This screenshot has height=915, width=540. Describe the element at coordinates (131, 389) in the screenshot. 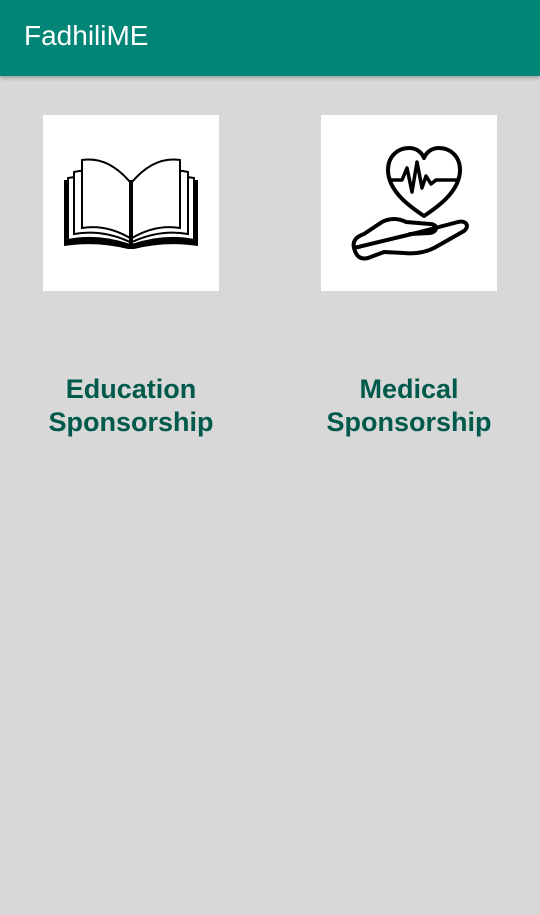

I see `education-label-line1: Education` at that location.